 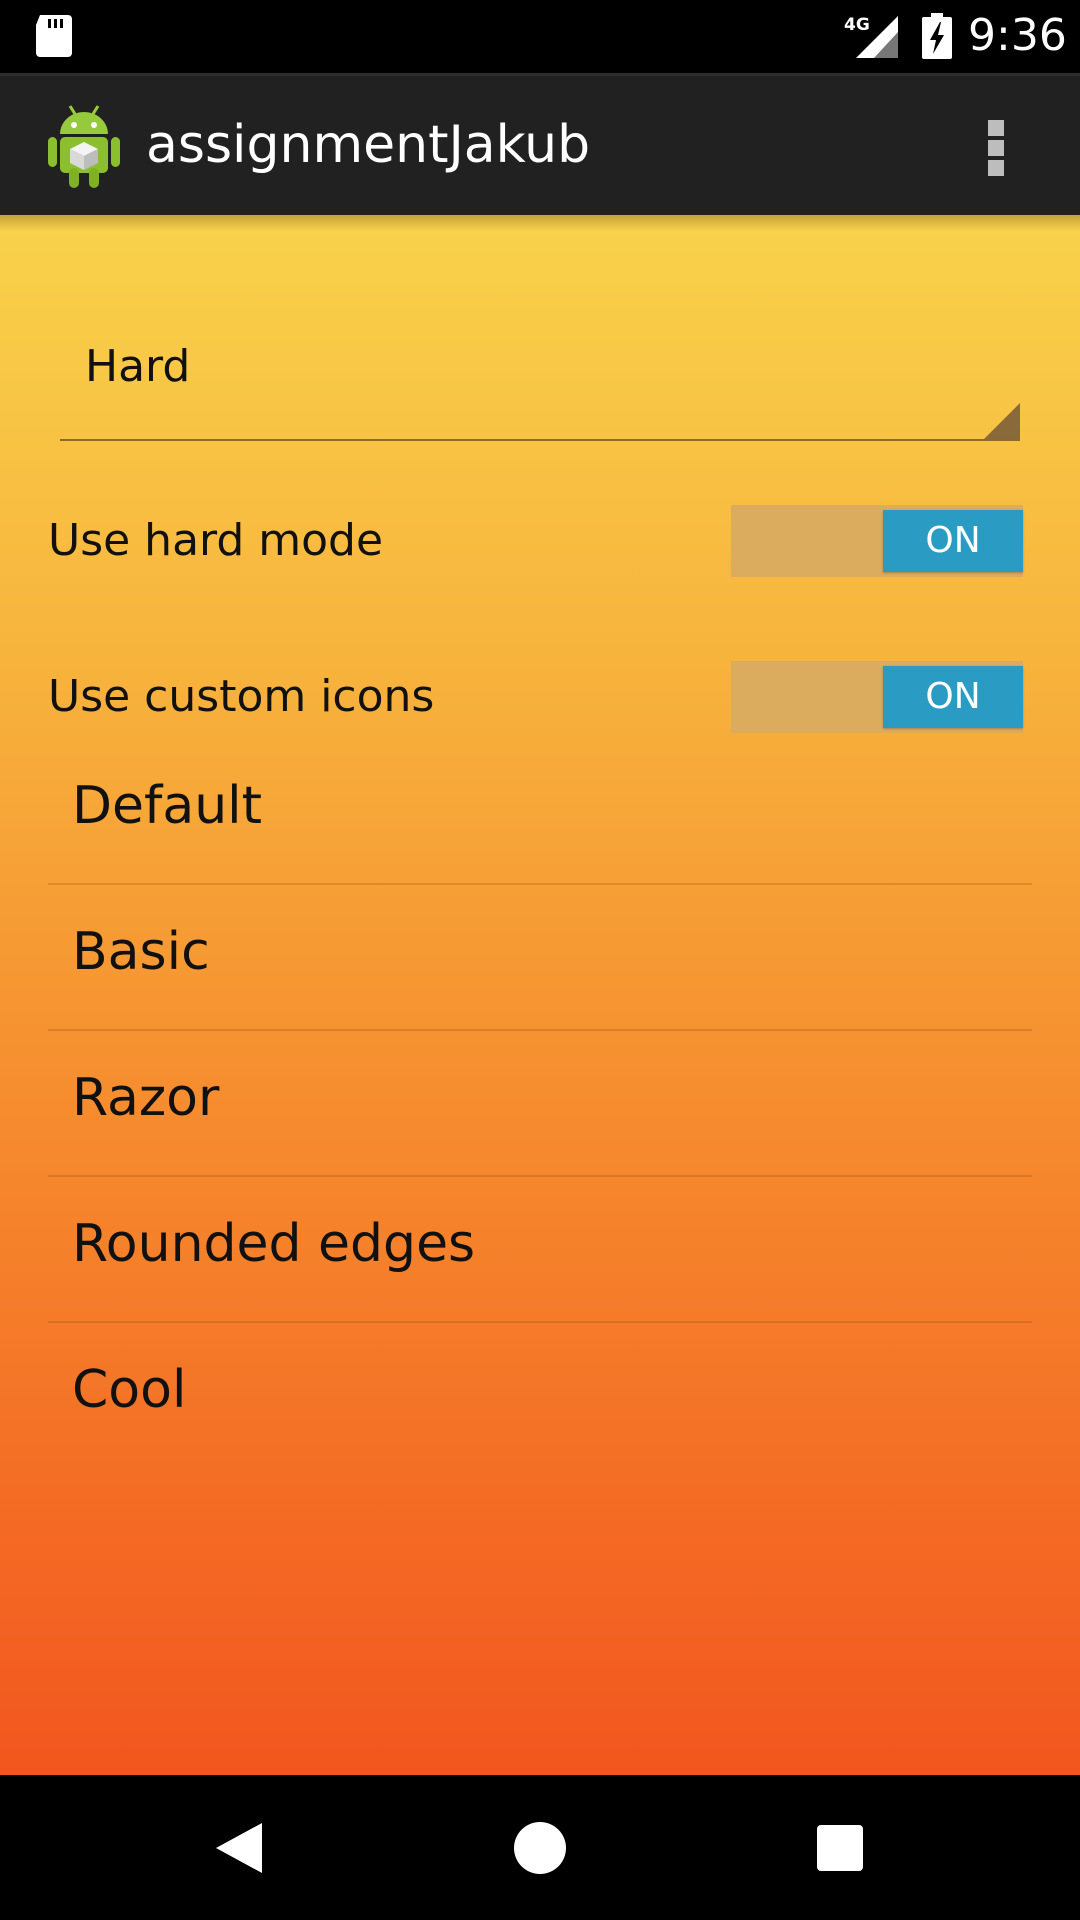 What do you see at coordinates (840, 1848) in the screenshot?
I see `recents-icon` at bounding box center [840, 1848].